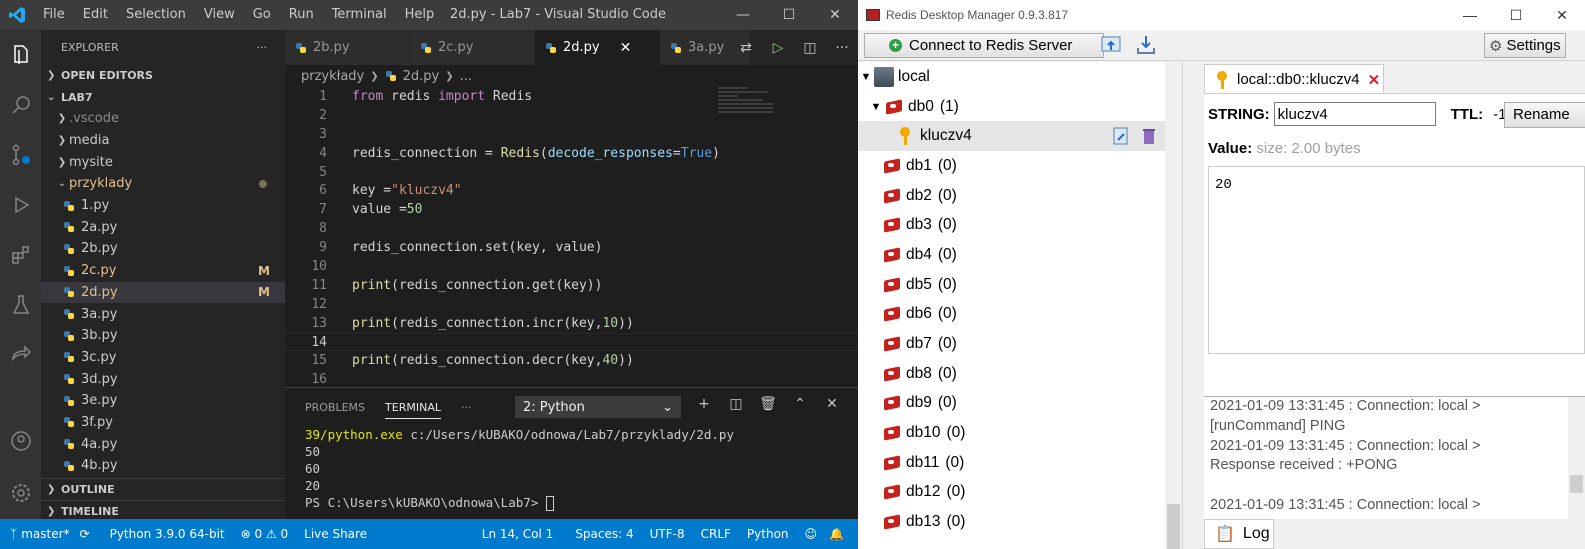  What do you see at coordinates (163, 206) in the screenshot?
I see `file-item: 1.py` at bounding box center [163, 206].